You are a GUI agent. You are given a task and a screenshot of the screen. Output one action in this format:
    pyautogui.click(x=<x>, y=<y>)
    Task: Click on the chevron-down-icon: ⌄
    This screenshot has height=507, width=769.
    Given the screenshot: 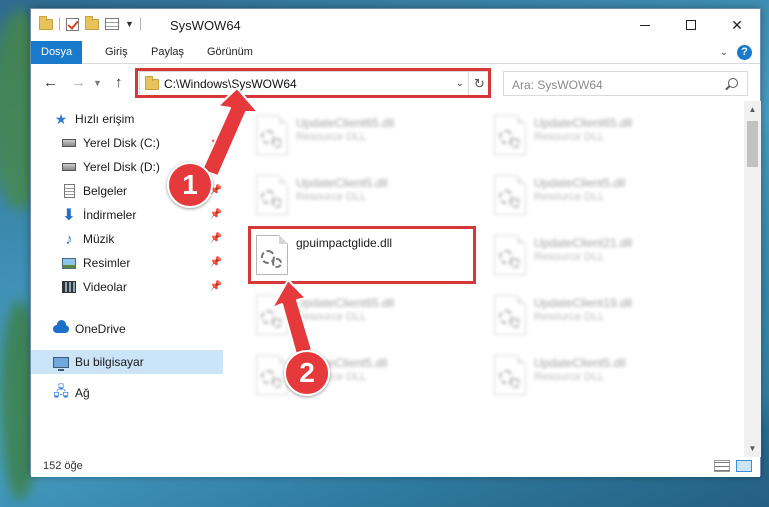 What is the action you would take?
    pyautogui.click(x=460, y=83)
    